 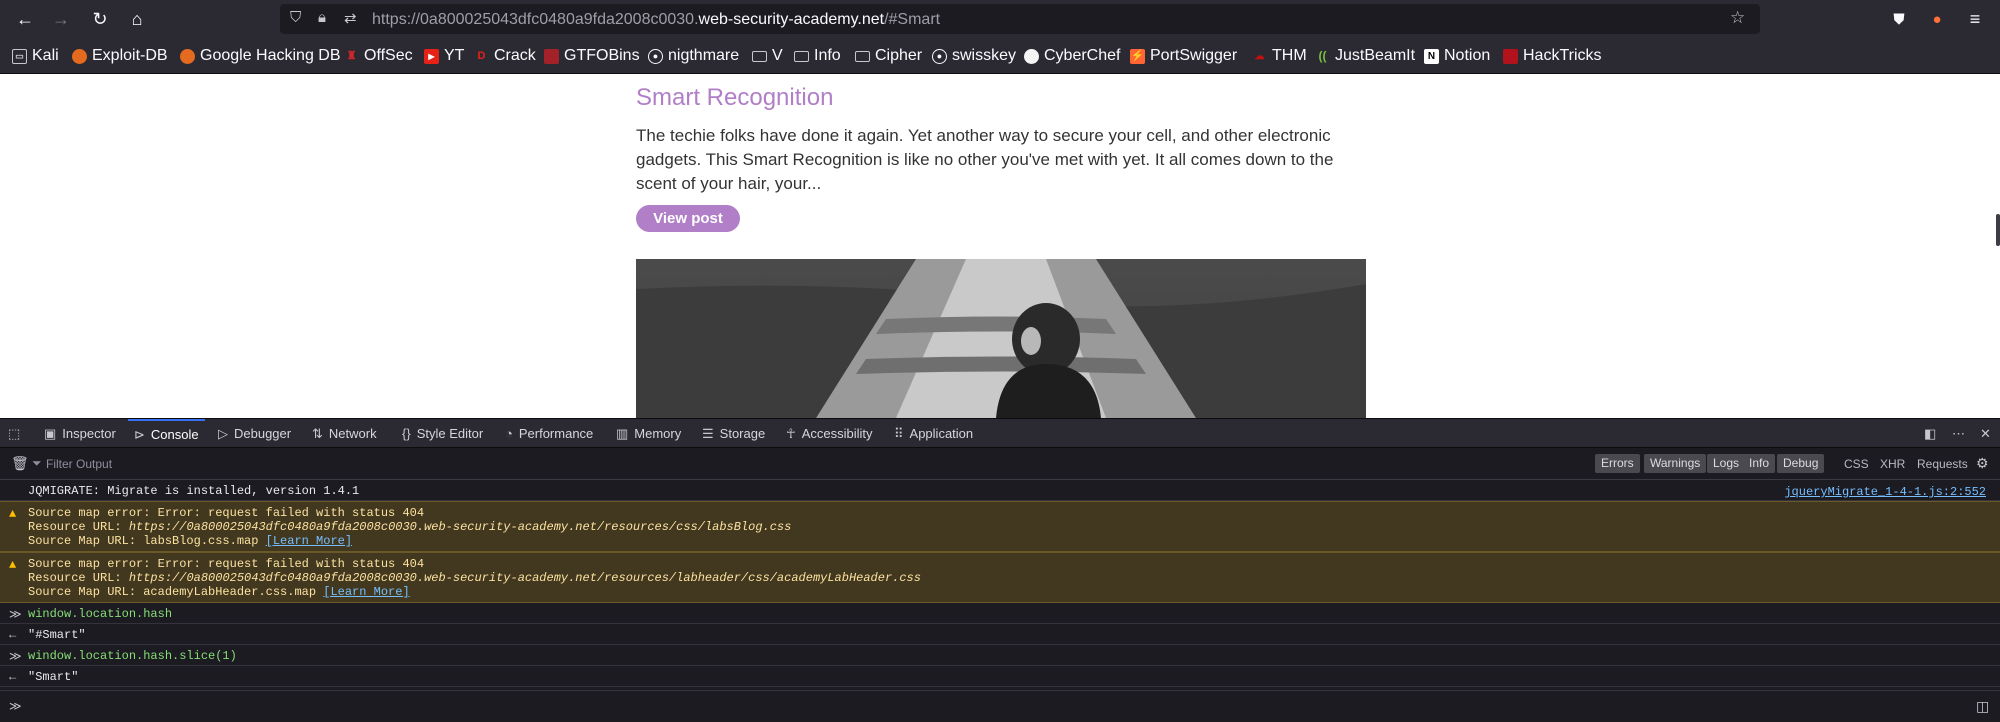 What do you see at coordinates (20, 463) in the screenshot?
I see `trash-icon: 🗑︎` at bounding box center [20, 463].